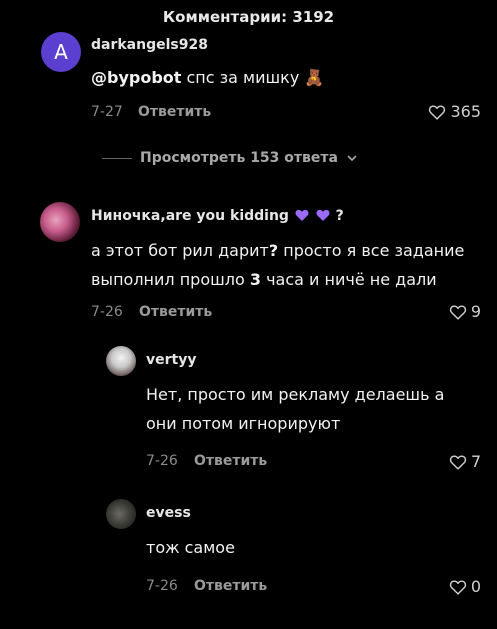  What do you see at coordinates (239, 158) in the screenshot?
I see `view-replies-label: Просмотреть 153 ответа` at bounding box center [239, 158].